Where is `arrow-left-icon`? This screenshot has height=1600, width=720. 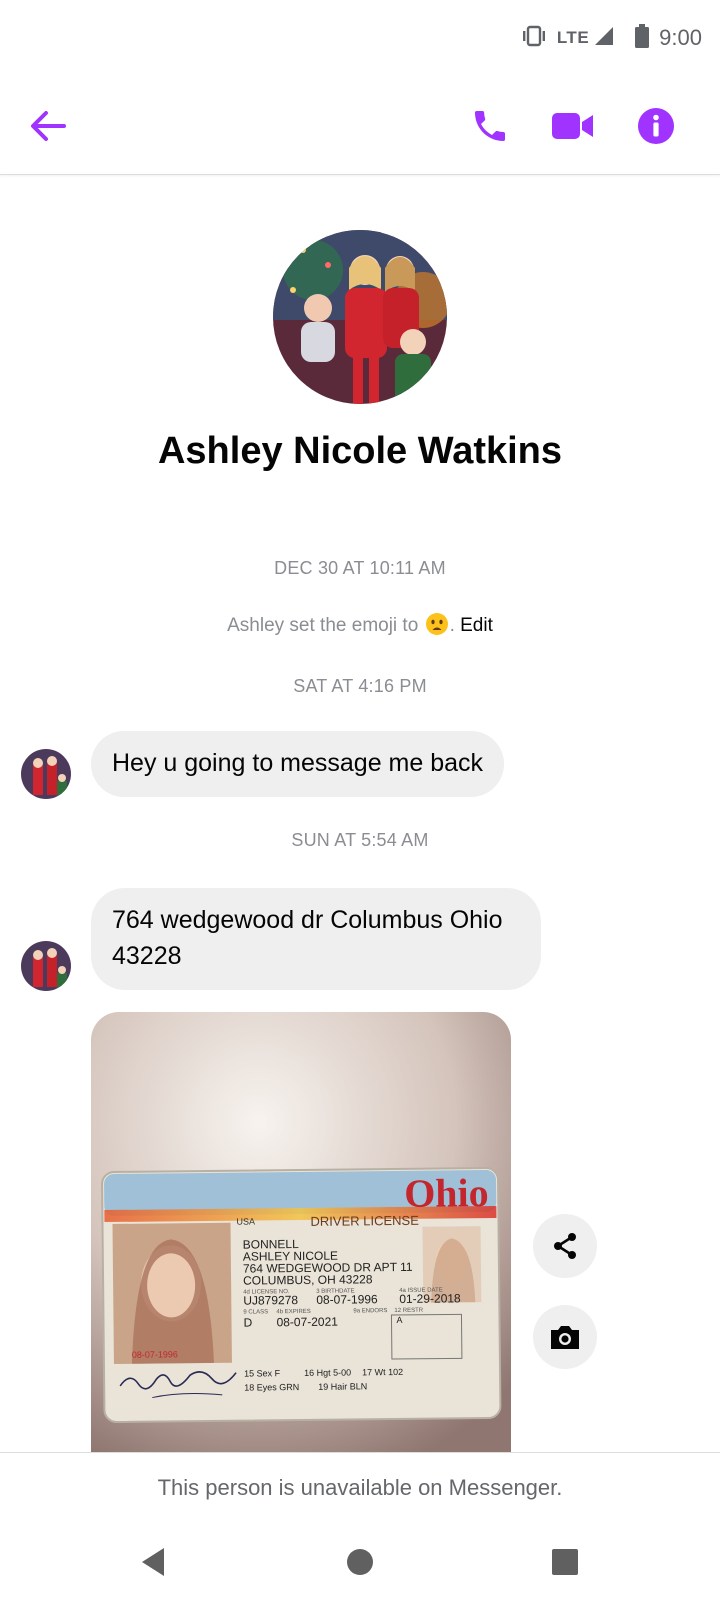
arrow-left-icon is located at coordinates (48, 126).